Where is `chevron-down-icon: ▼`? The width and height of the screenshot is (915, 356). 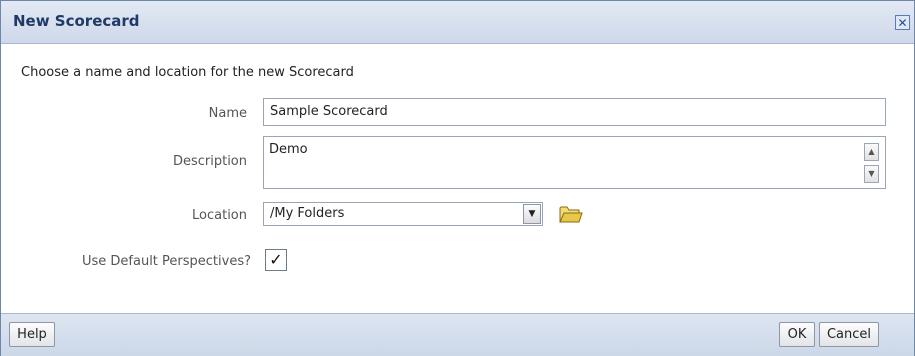 chevron-down-icon: ▼ is located at coordinates (532, 214).